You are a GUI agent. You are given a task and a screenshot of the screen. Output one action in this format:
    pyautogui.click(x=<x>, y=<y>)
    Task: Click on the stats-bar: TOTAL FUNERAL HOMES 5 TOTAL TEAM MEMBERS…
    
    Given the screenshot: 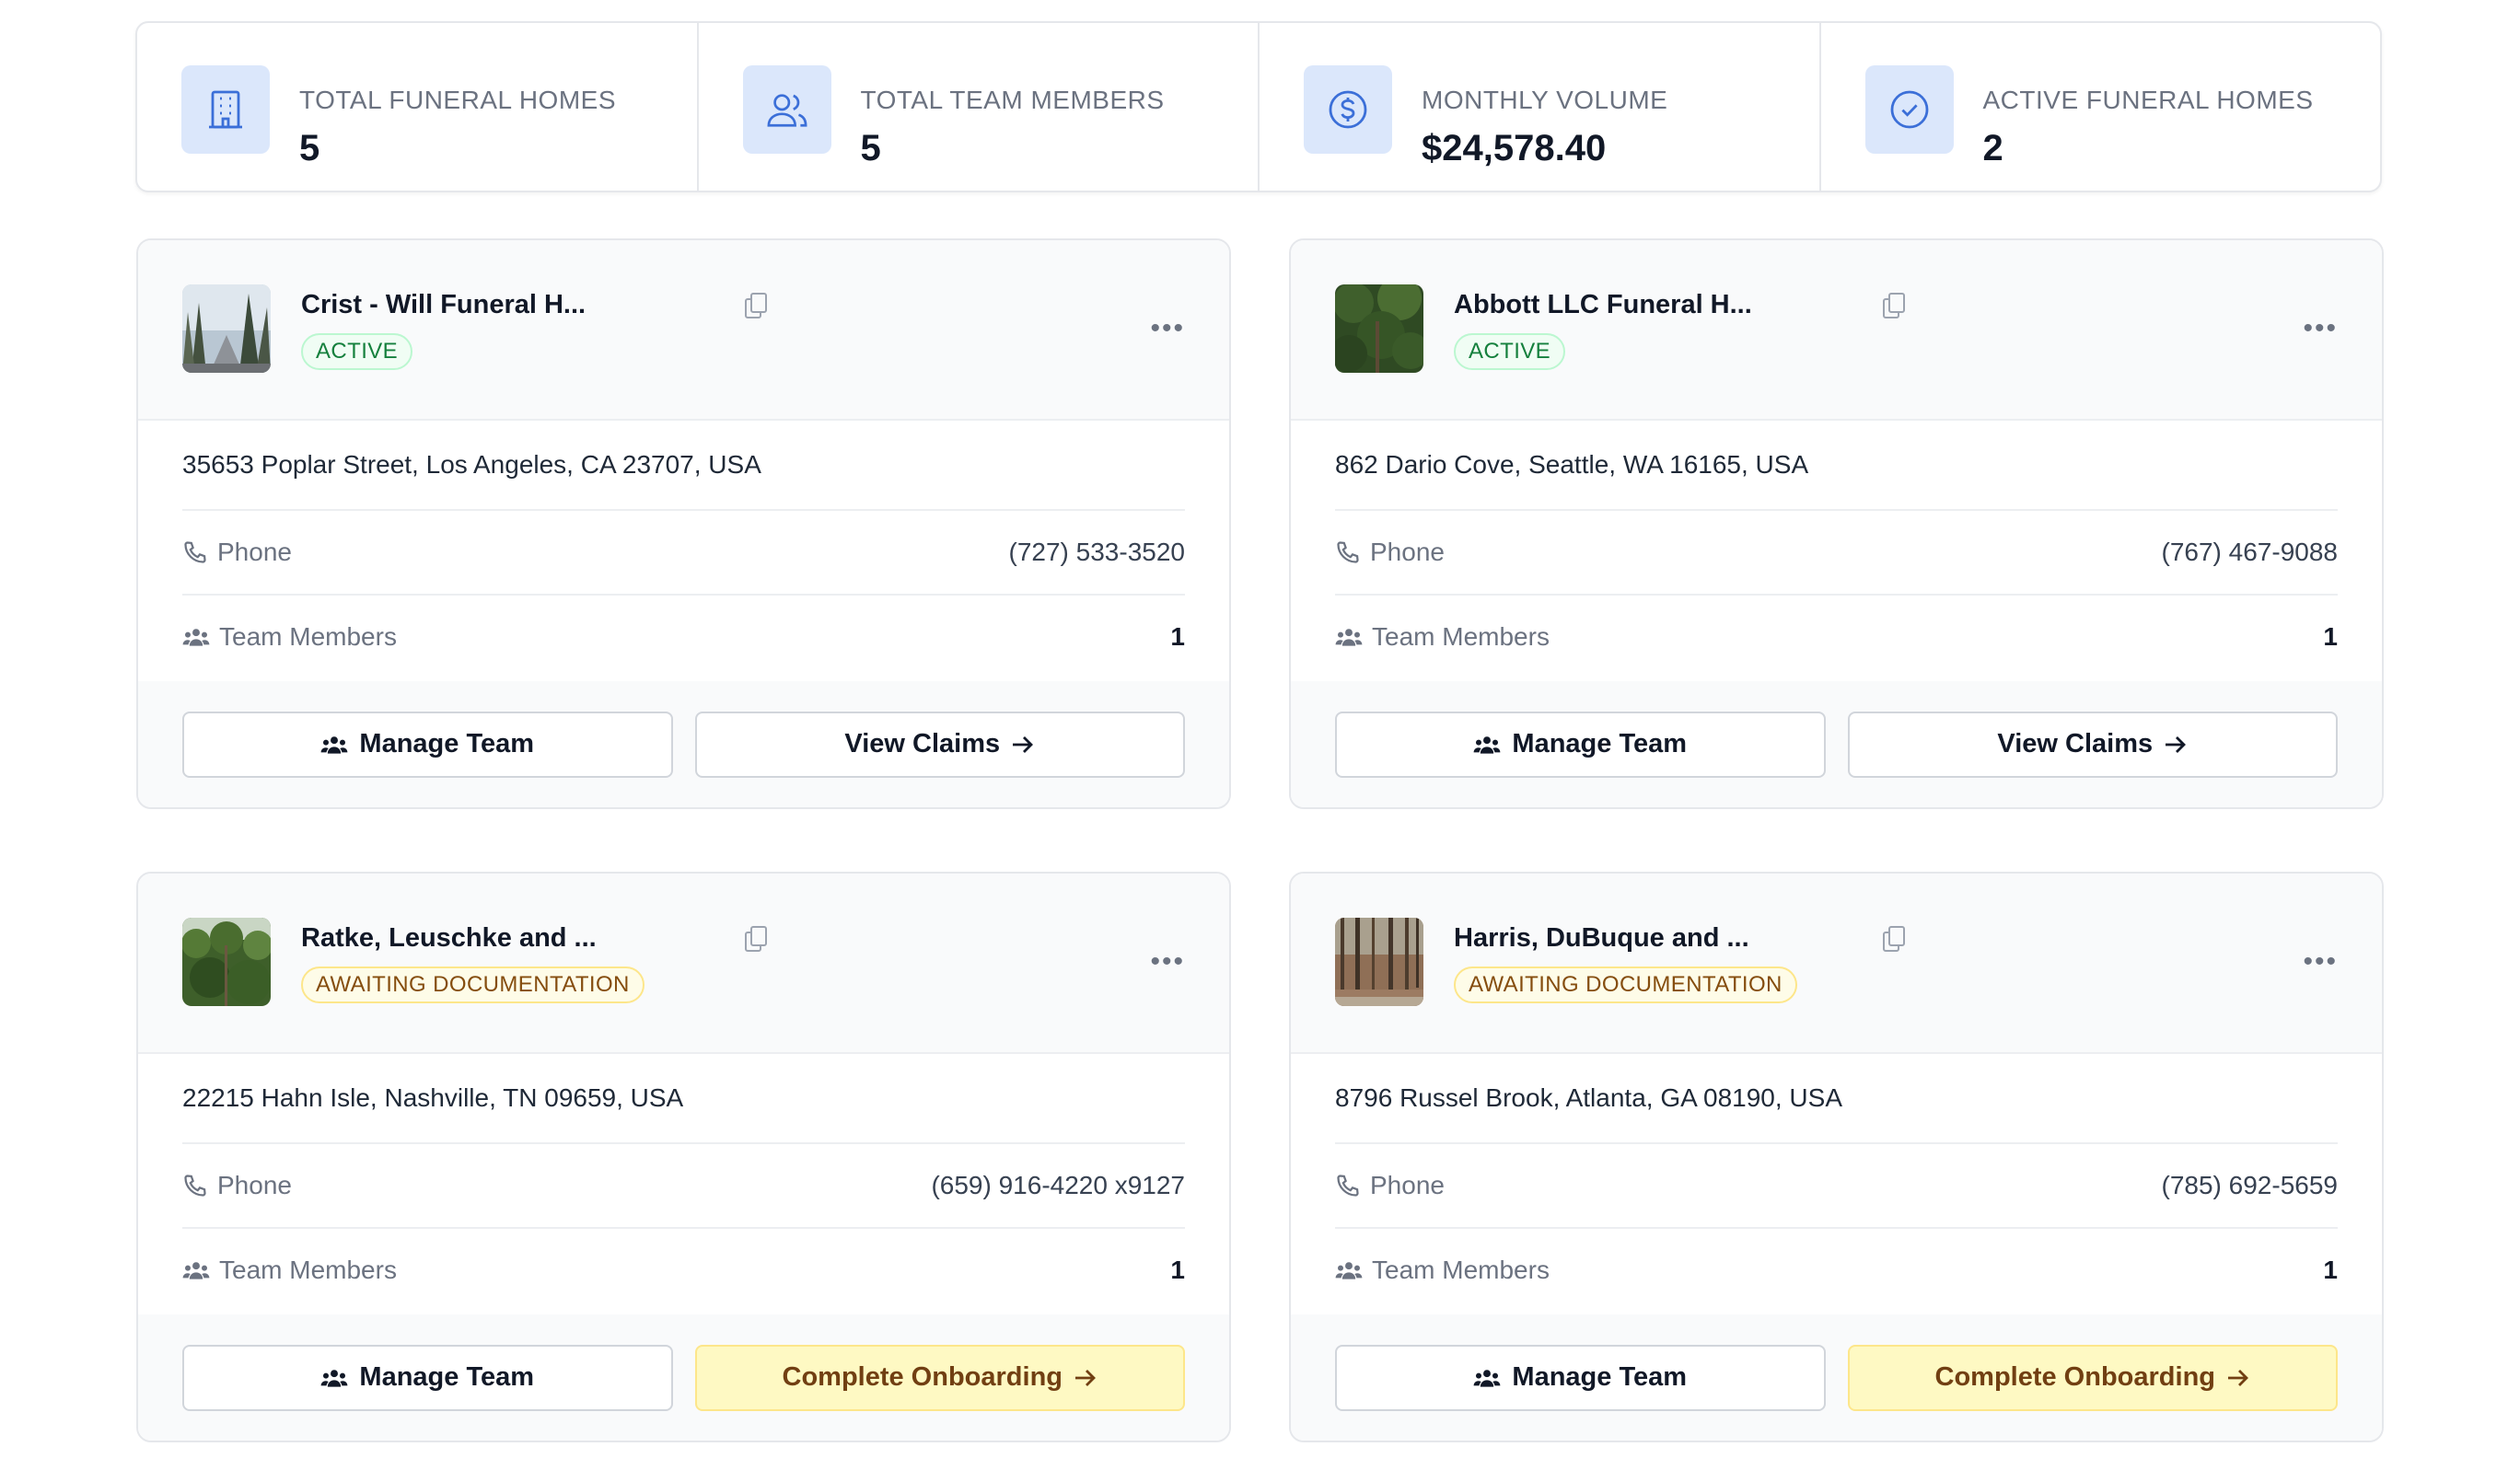 What is the action you would take?
    pyautogui.click(x=1258, y=106)
    